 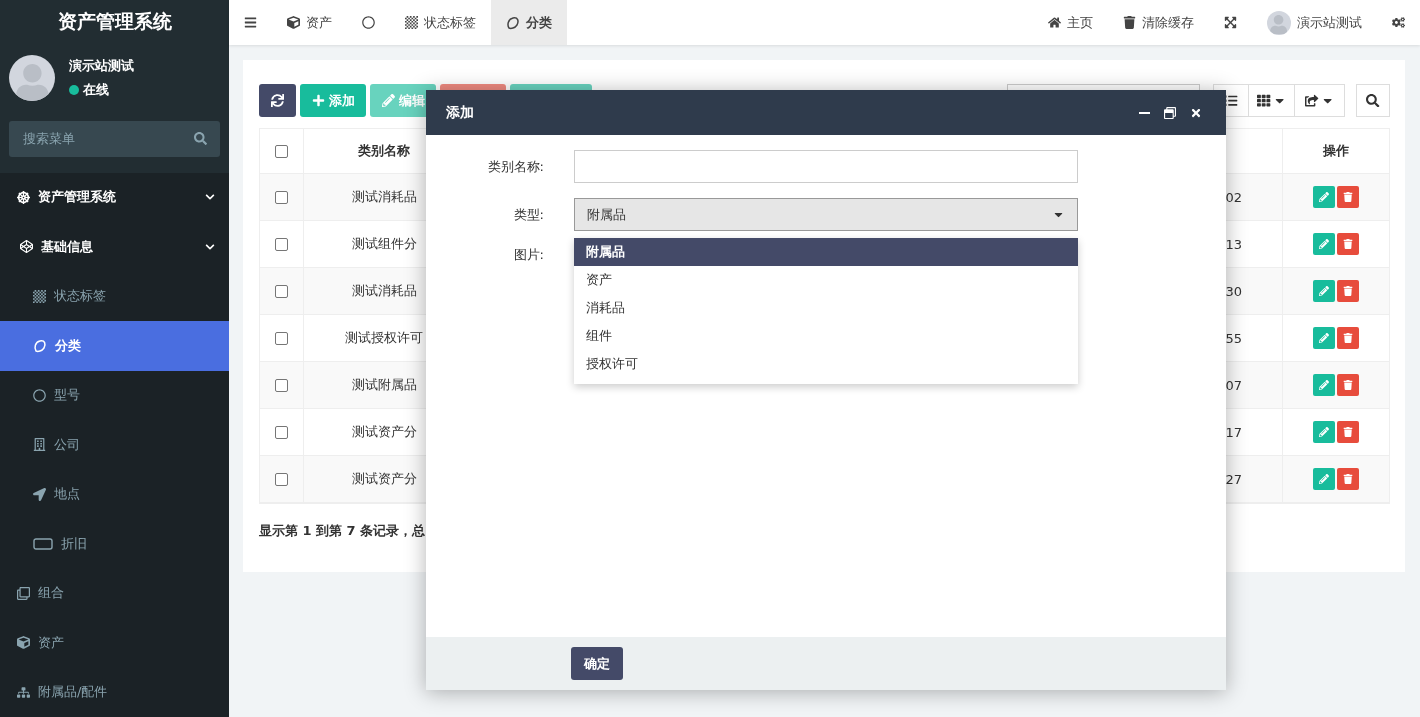 What do you see at coordinates (32, 77) in the screenshot?
I see `avatar` at bounding box center [32, 77].